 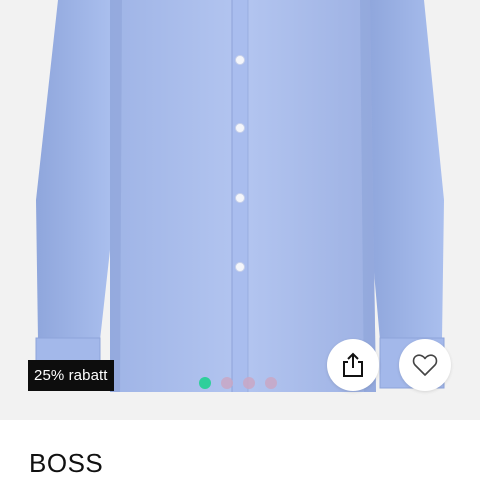 What do you see at coordinates (238, 383) in the screenshot?
I see `gallery-pagination` at bounding box center [238, 383].